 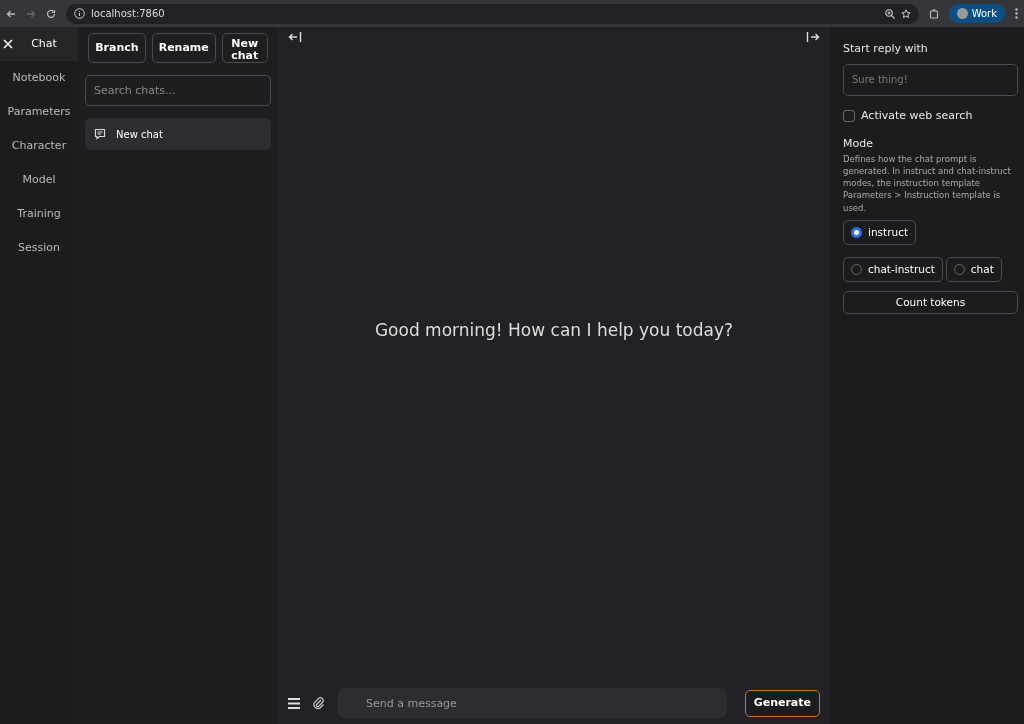 What do you see at coordinates (319, 703) in the screenshot?
I see `paperclip-icon` at bounding box center [319, 703].